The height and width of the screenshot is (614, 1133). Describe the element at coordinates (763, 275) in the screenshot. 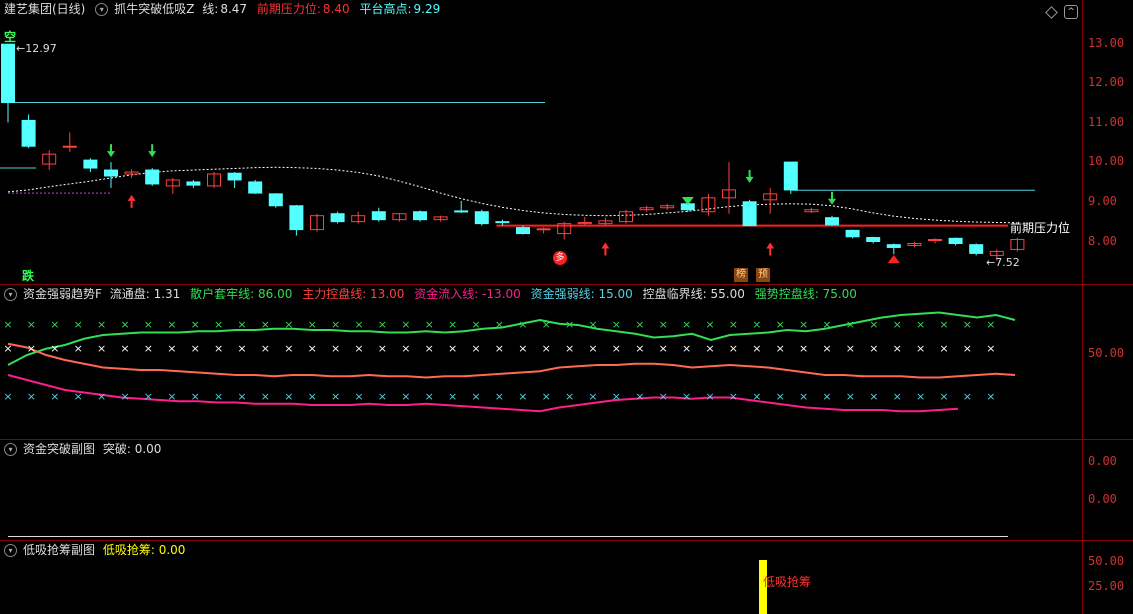

I see `tag-yu: 预` at that location.